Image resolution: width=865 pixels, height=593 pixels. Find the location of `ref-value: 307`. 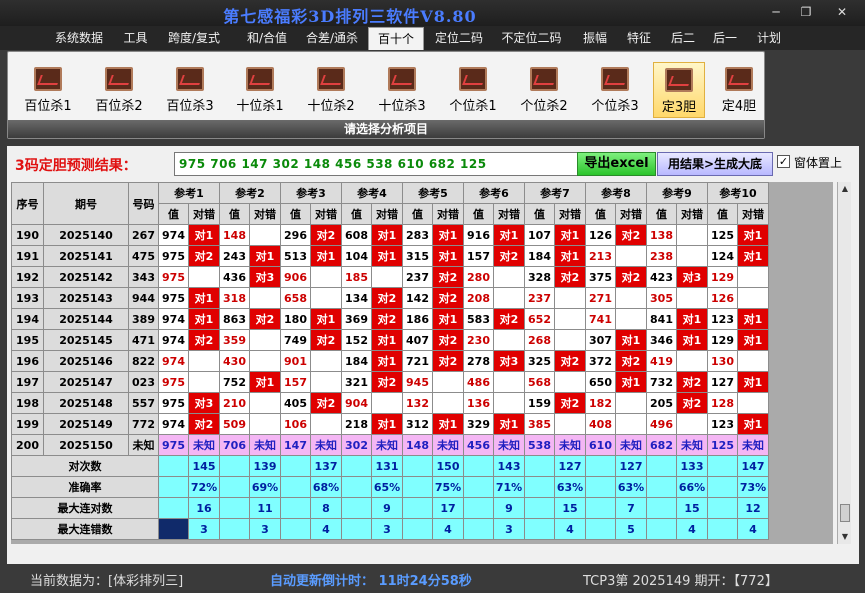

ref-value: 307 is located at coordinates (600, 340).